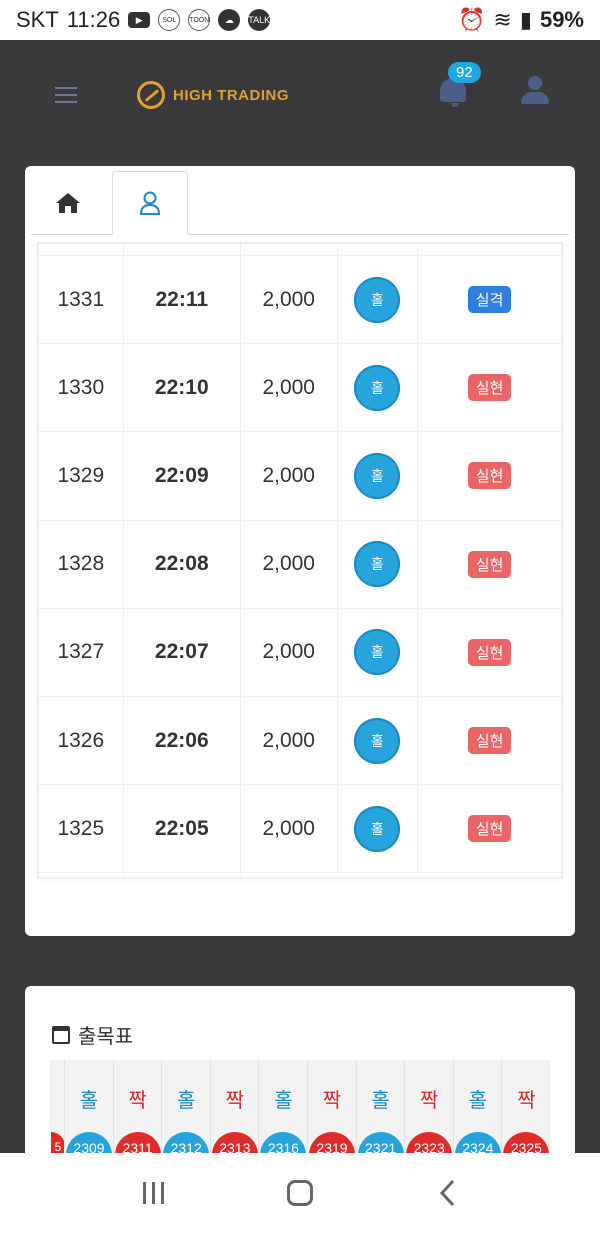  Describe the element at coordinates (259, 20) in the screenshot. I see `talk-icon: TALK` at that location.